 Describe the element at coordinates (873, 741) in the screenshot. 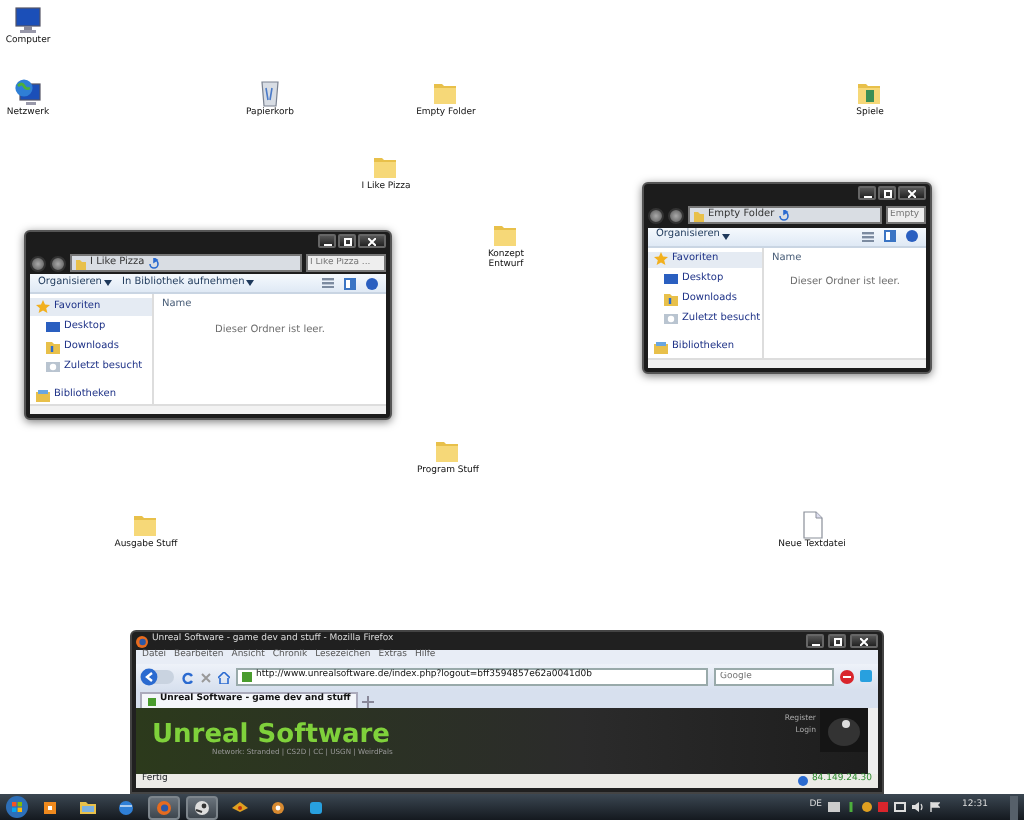

I see `vertical-scrollbar` at that location.